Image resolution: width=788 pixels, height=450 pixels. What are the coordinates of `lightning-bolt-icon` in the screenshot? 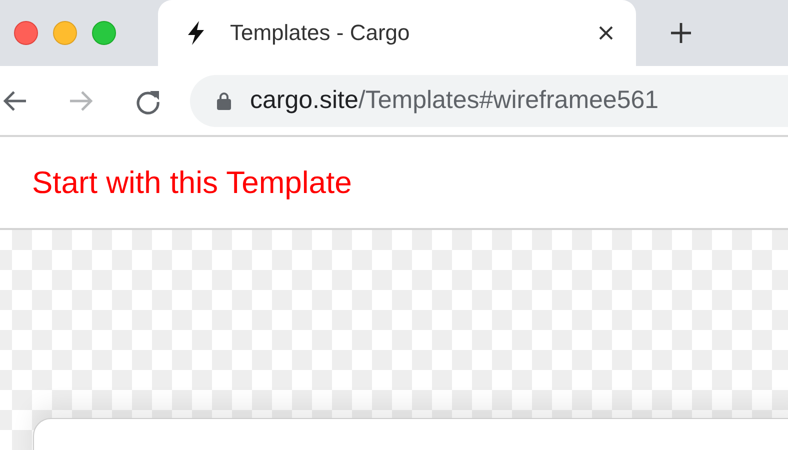 It's located at (196, 33).